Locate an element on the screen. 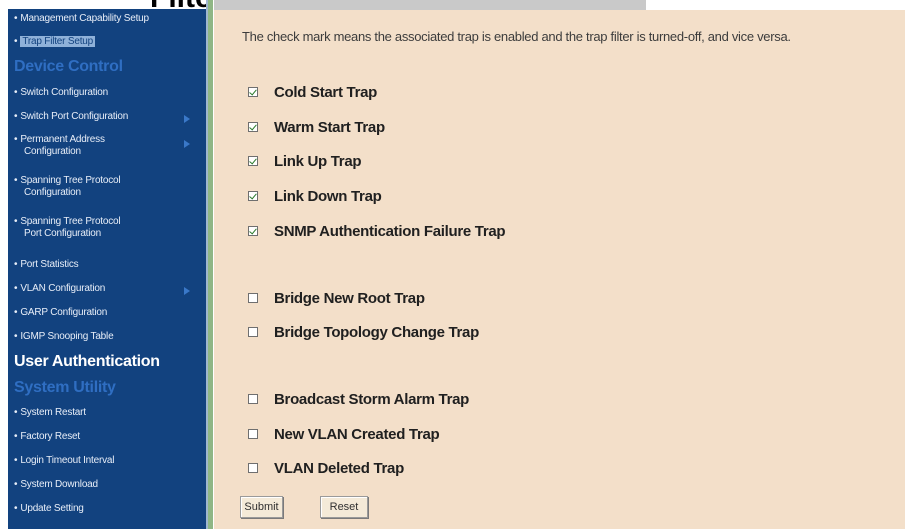 The image size is (905, 529). trap-row: Link Down Trap is located at coordinates (315, 196).